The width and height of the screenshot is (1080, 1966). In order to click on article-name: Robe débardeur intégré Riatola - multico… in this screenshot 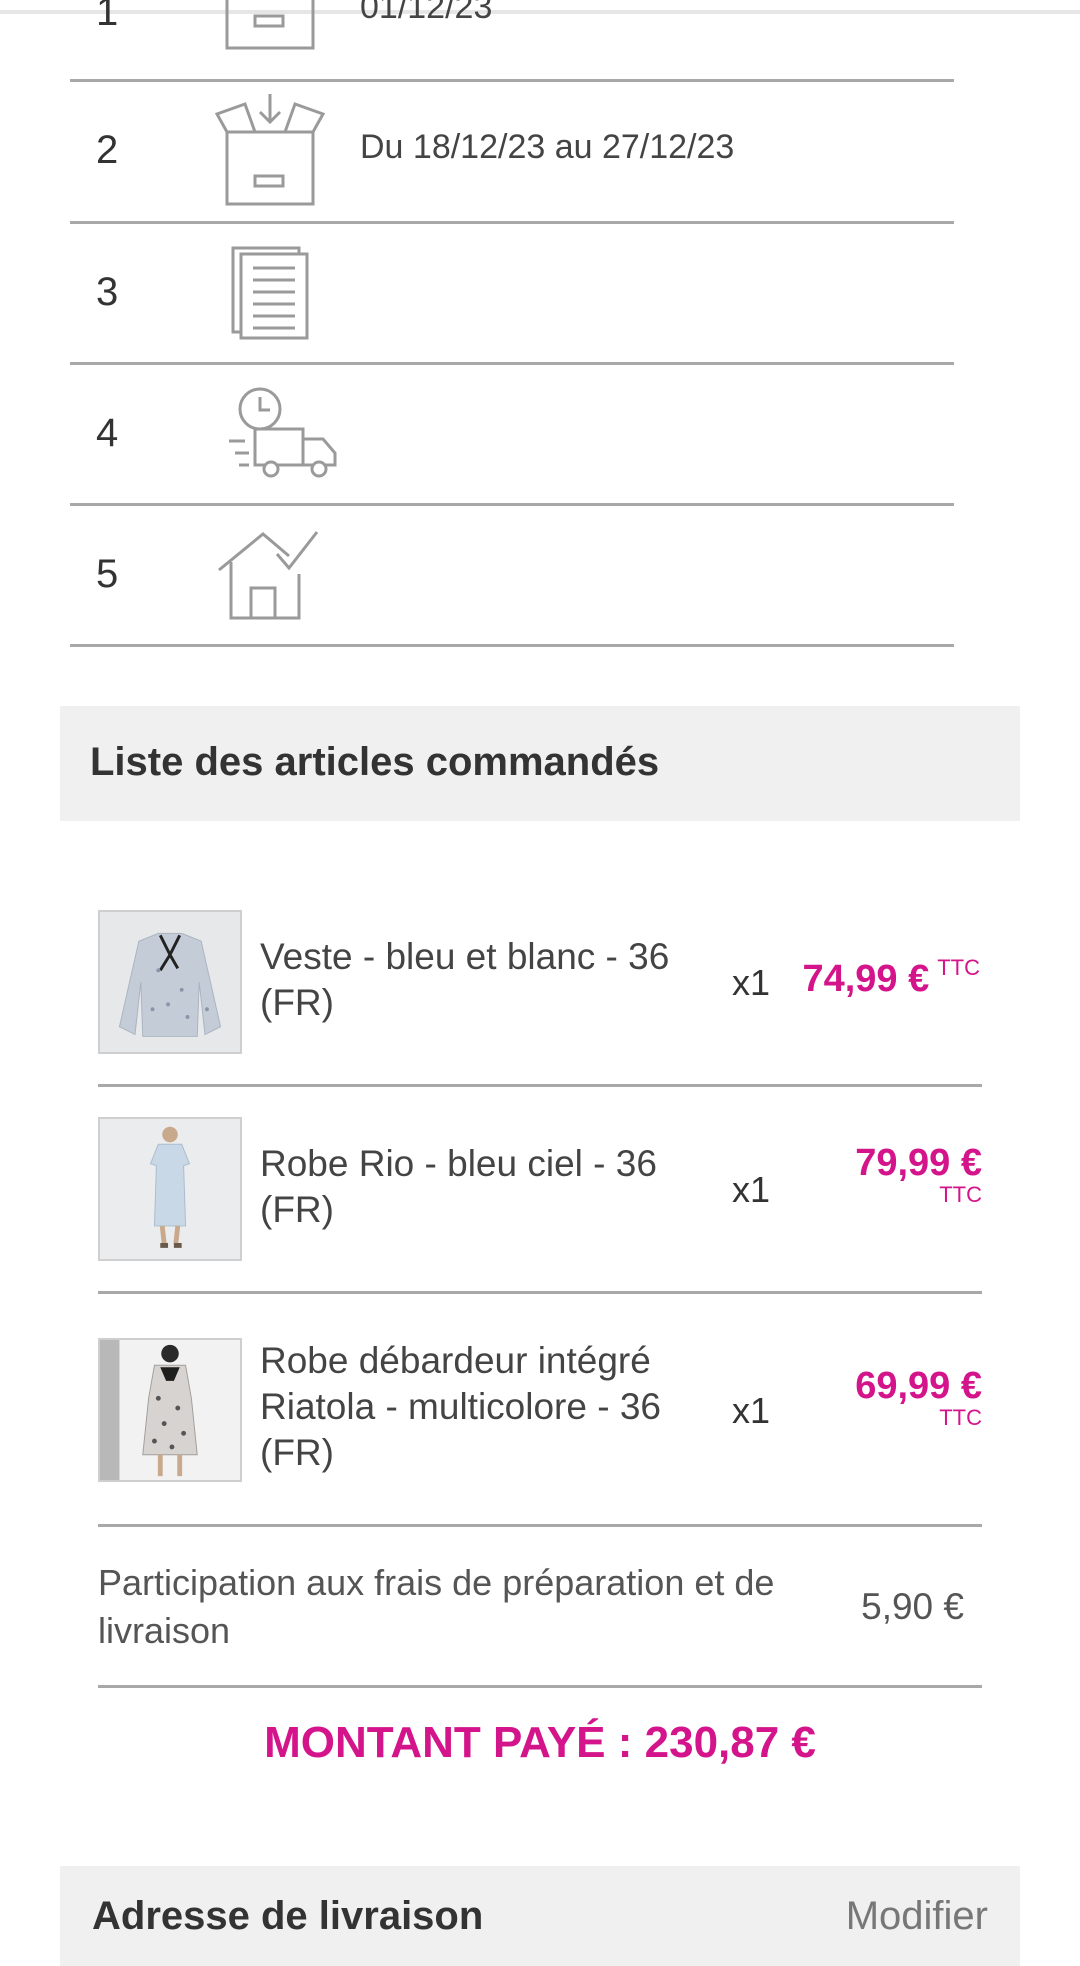, I will do `click(460, 1406)`.